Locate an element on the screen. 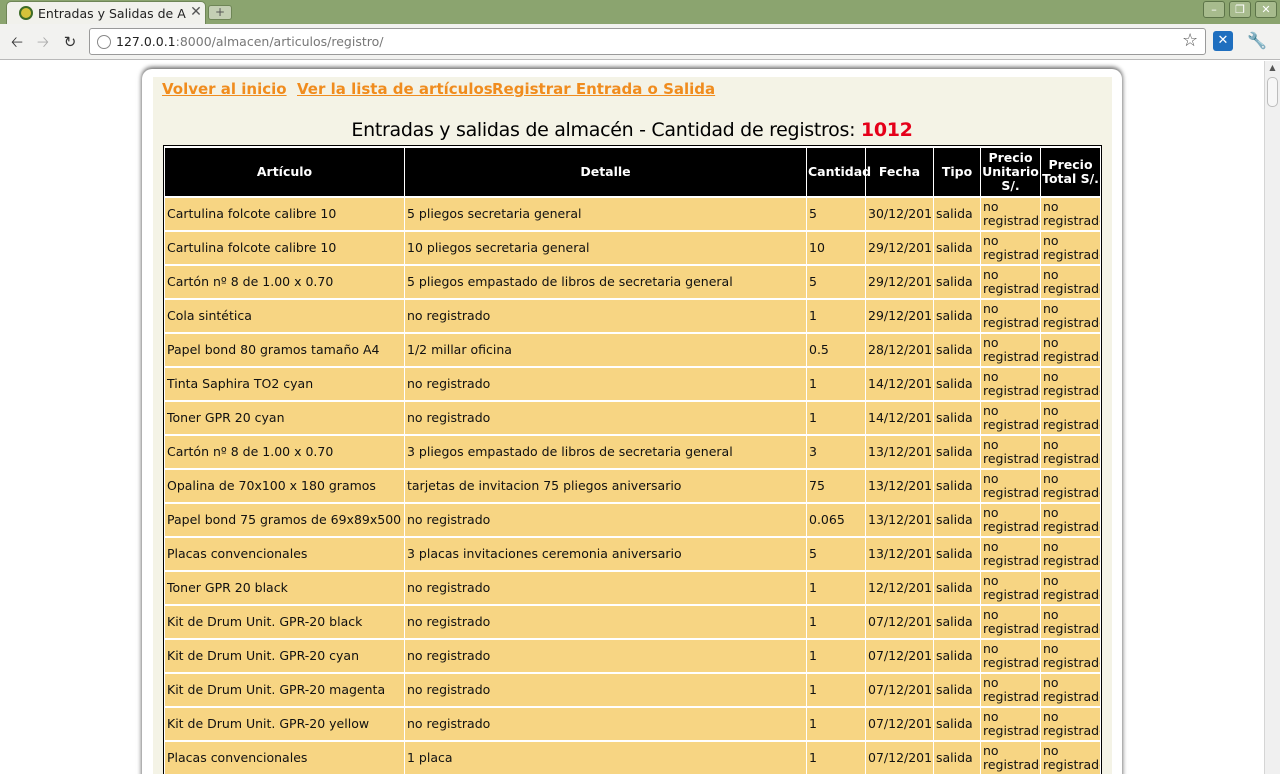 The height and width of the screenshot is (774, 1280). wrench-icon: 🔧 is located at coordinates (1257, 41).